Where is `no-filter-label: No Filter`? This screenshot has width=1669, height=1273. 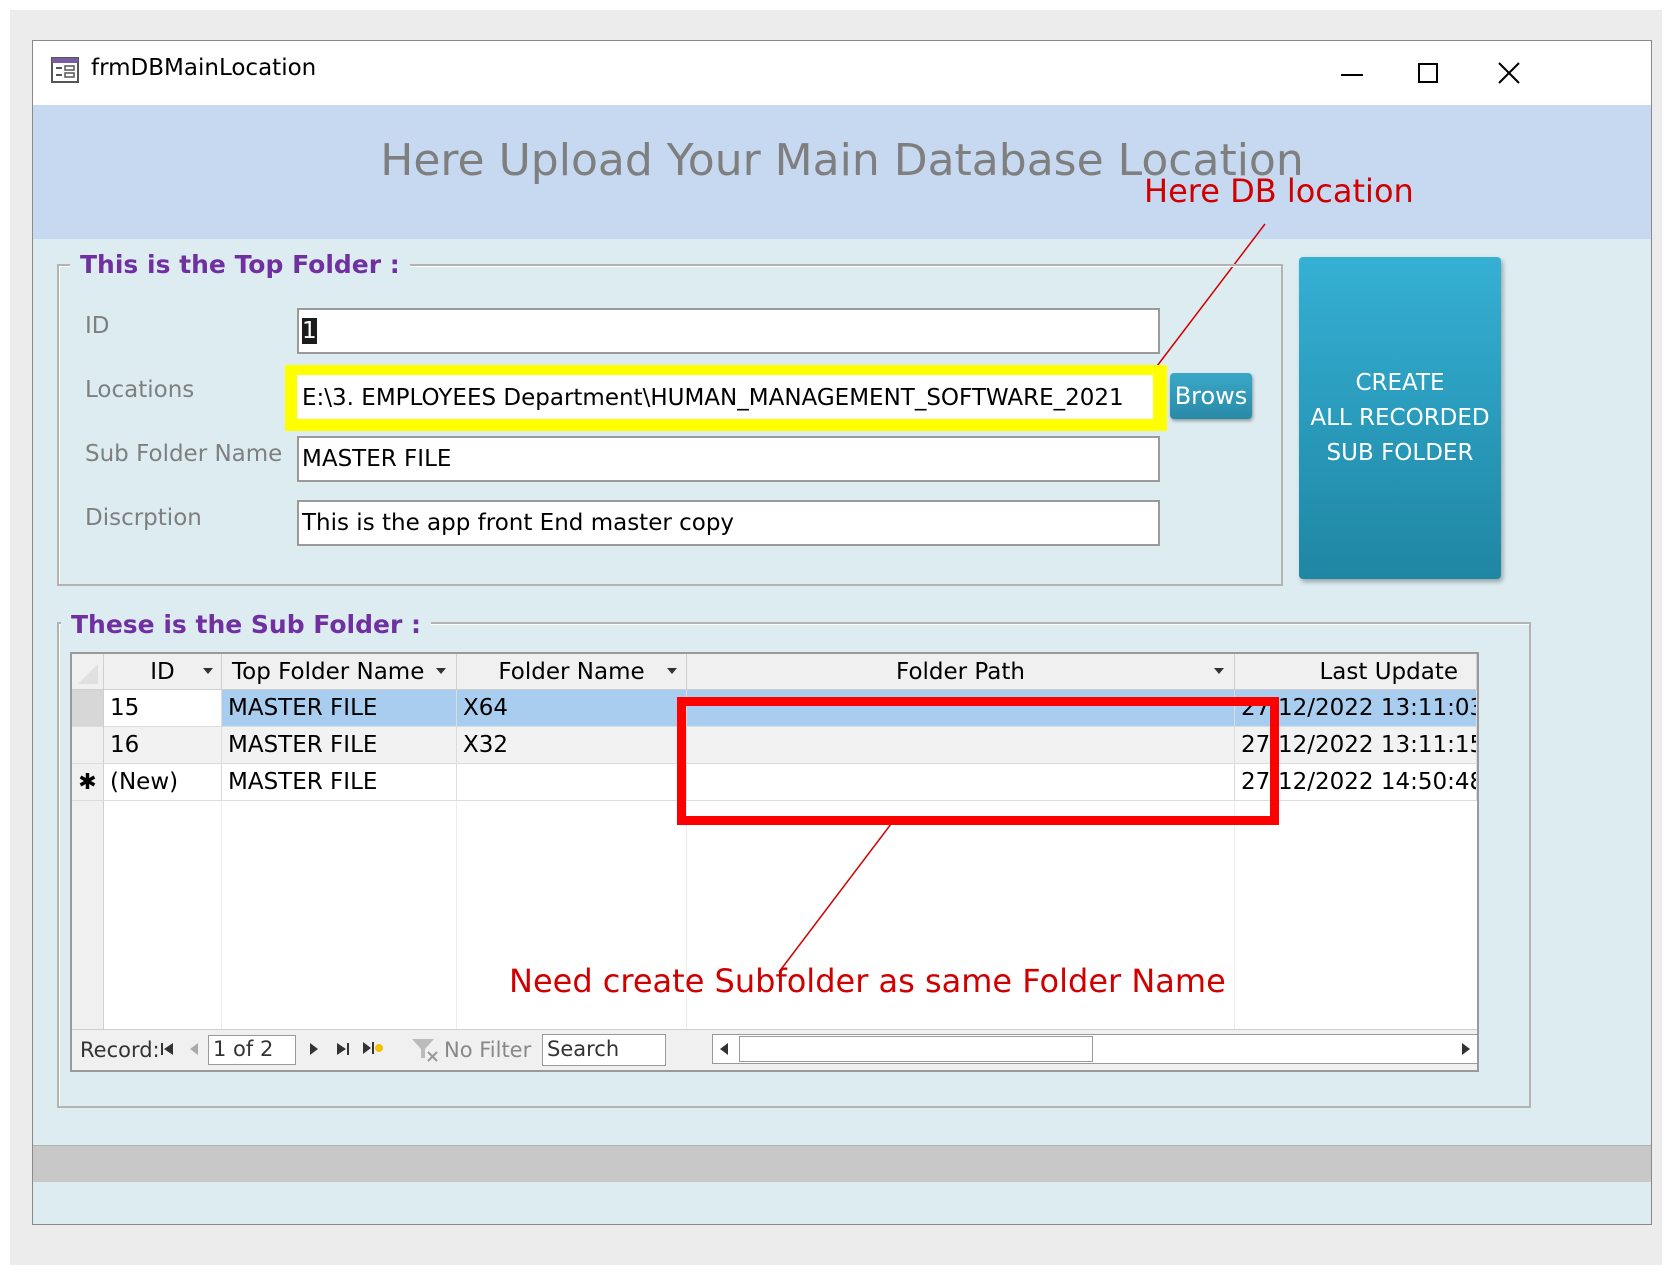 no-filter-label: No Filter is located at coordinates (487, 1050).